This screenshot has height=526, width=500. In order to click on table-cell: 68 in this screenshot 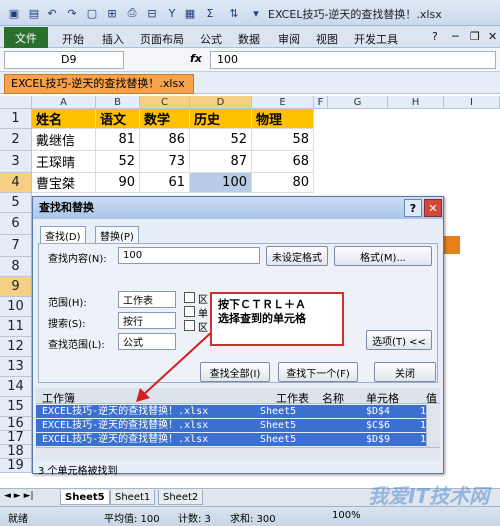, I will do `click(283, 162)`.